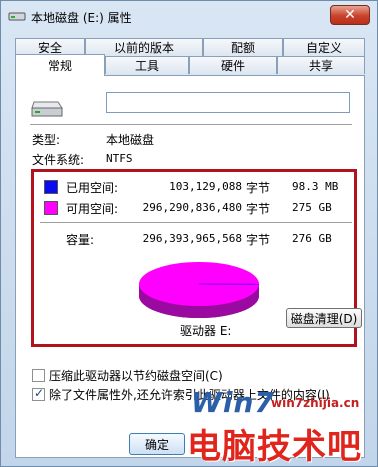 The image size is (378, 467). I want to click on filesystem-value: NTFS, so click(119, 158).